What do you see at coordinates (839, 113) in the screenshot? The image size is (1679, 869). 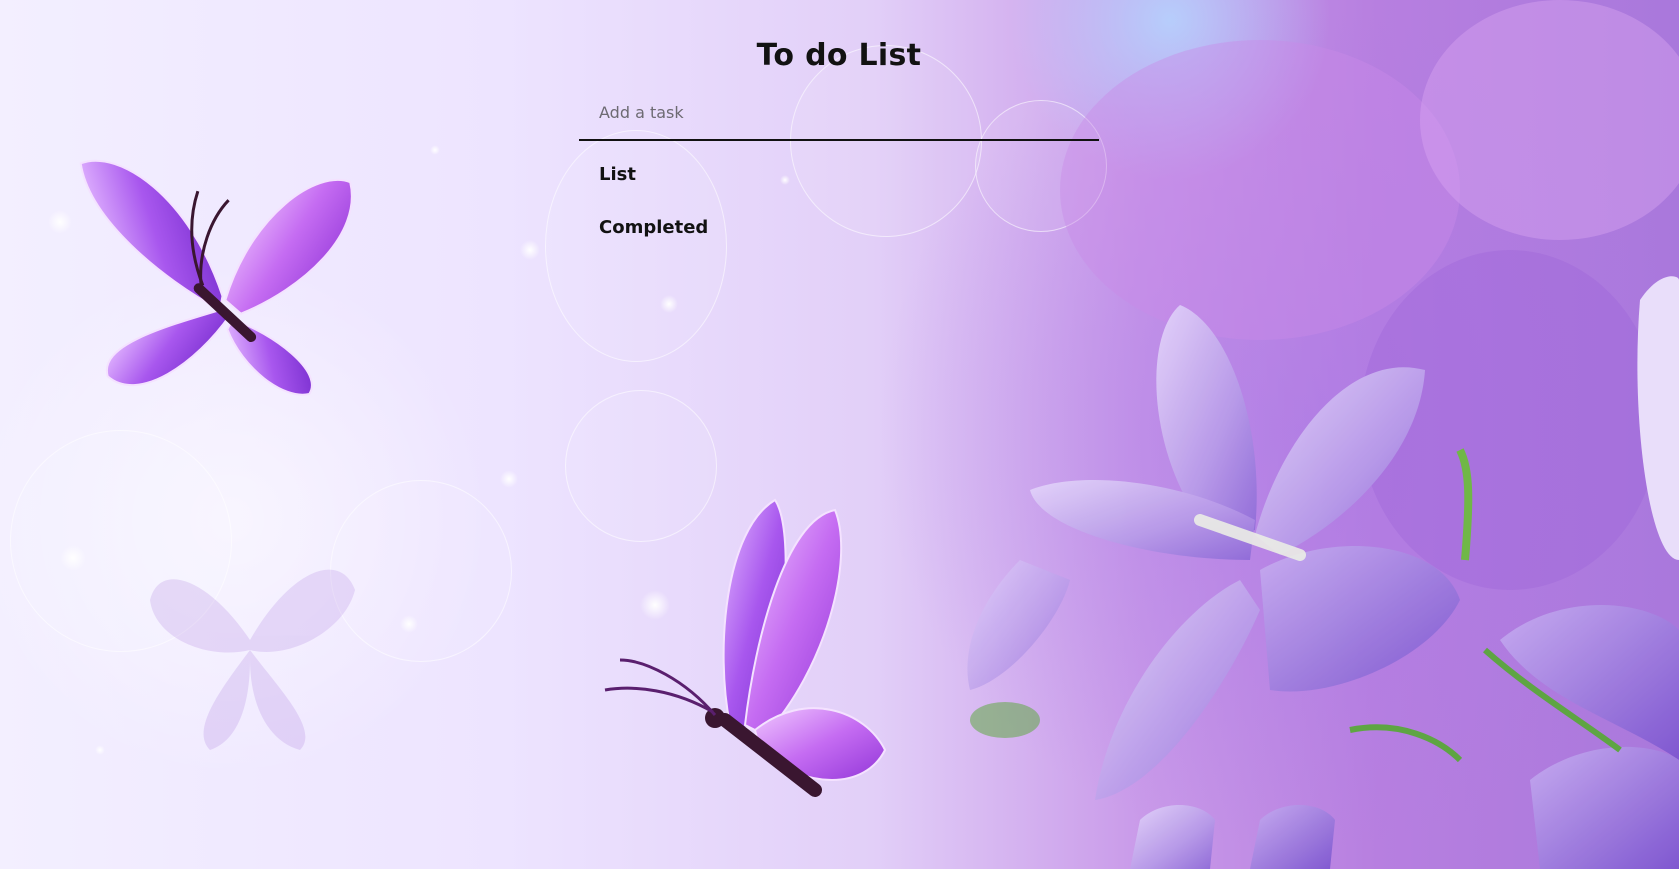 I see `add-task-input` at bounding box center [839, 113].